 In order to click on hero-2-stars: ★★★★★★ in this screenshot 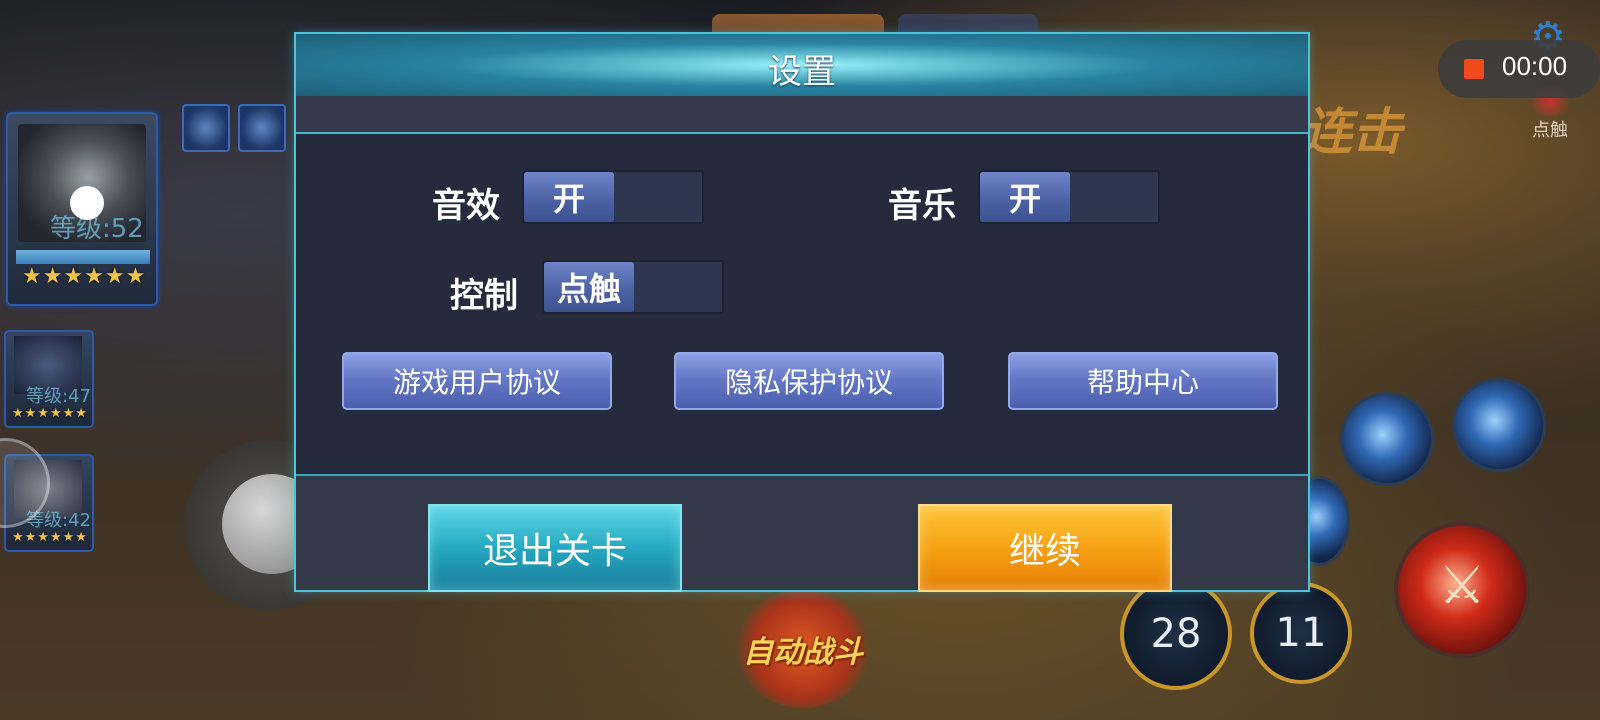, I will do `click(50, 413)`.